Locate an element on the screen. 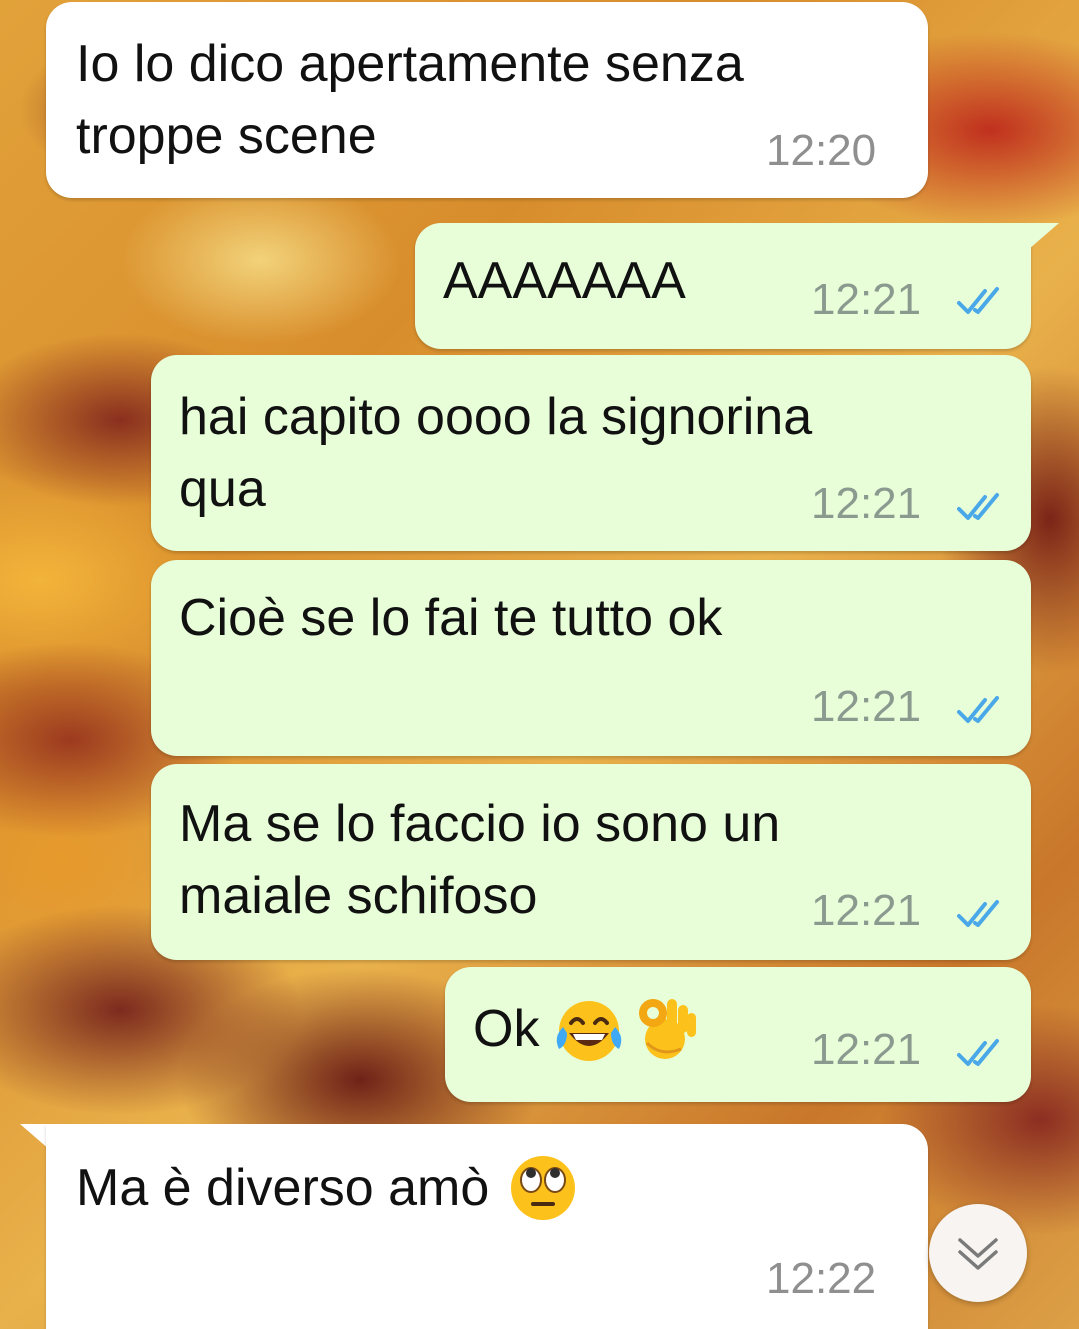  message-text: Ma è diverso amò is located at coordinates (283, 1188).